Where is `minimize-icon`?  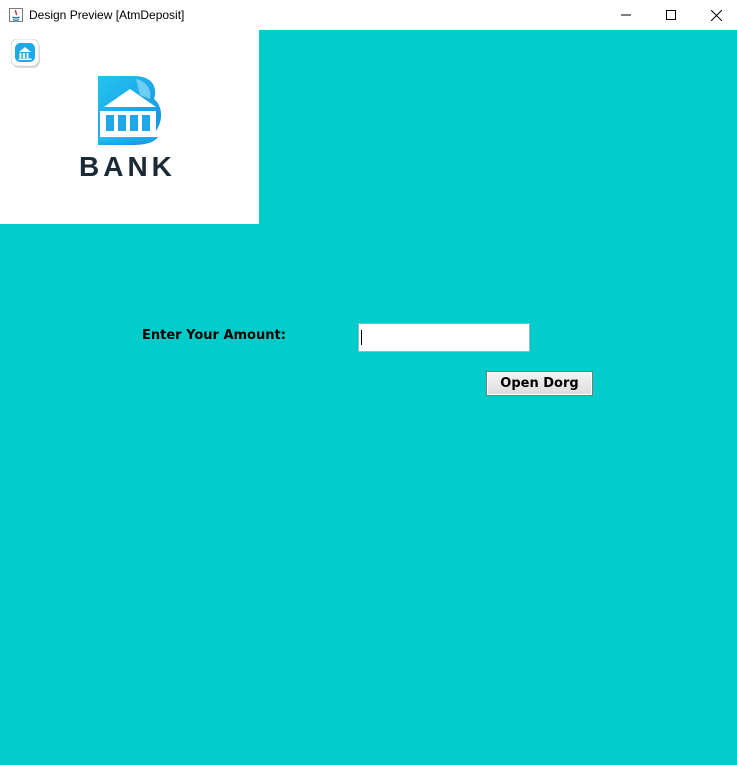
minimize-icon is located at coordinates (626, 15).